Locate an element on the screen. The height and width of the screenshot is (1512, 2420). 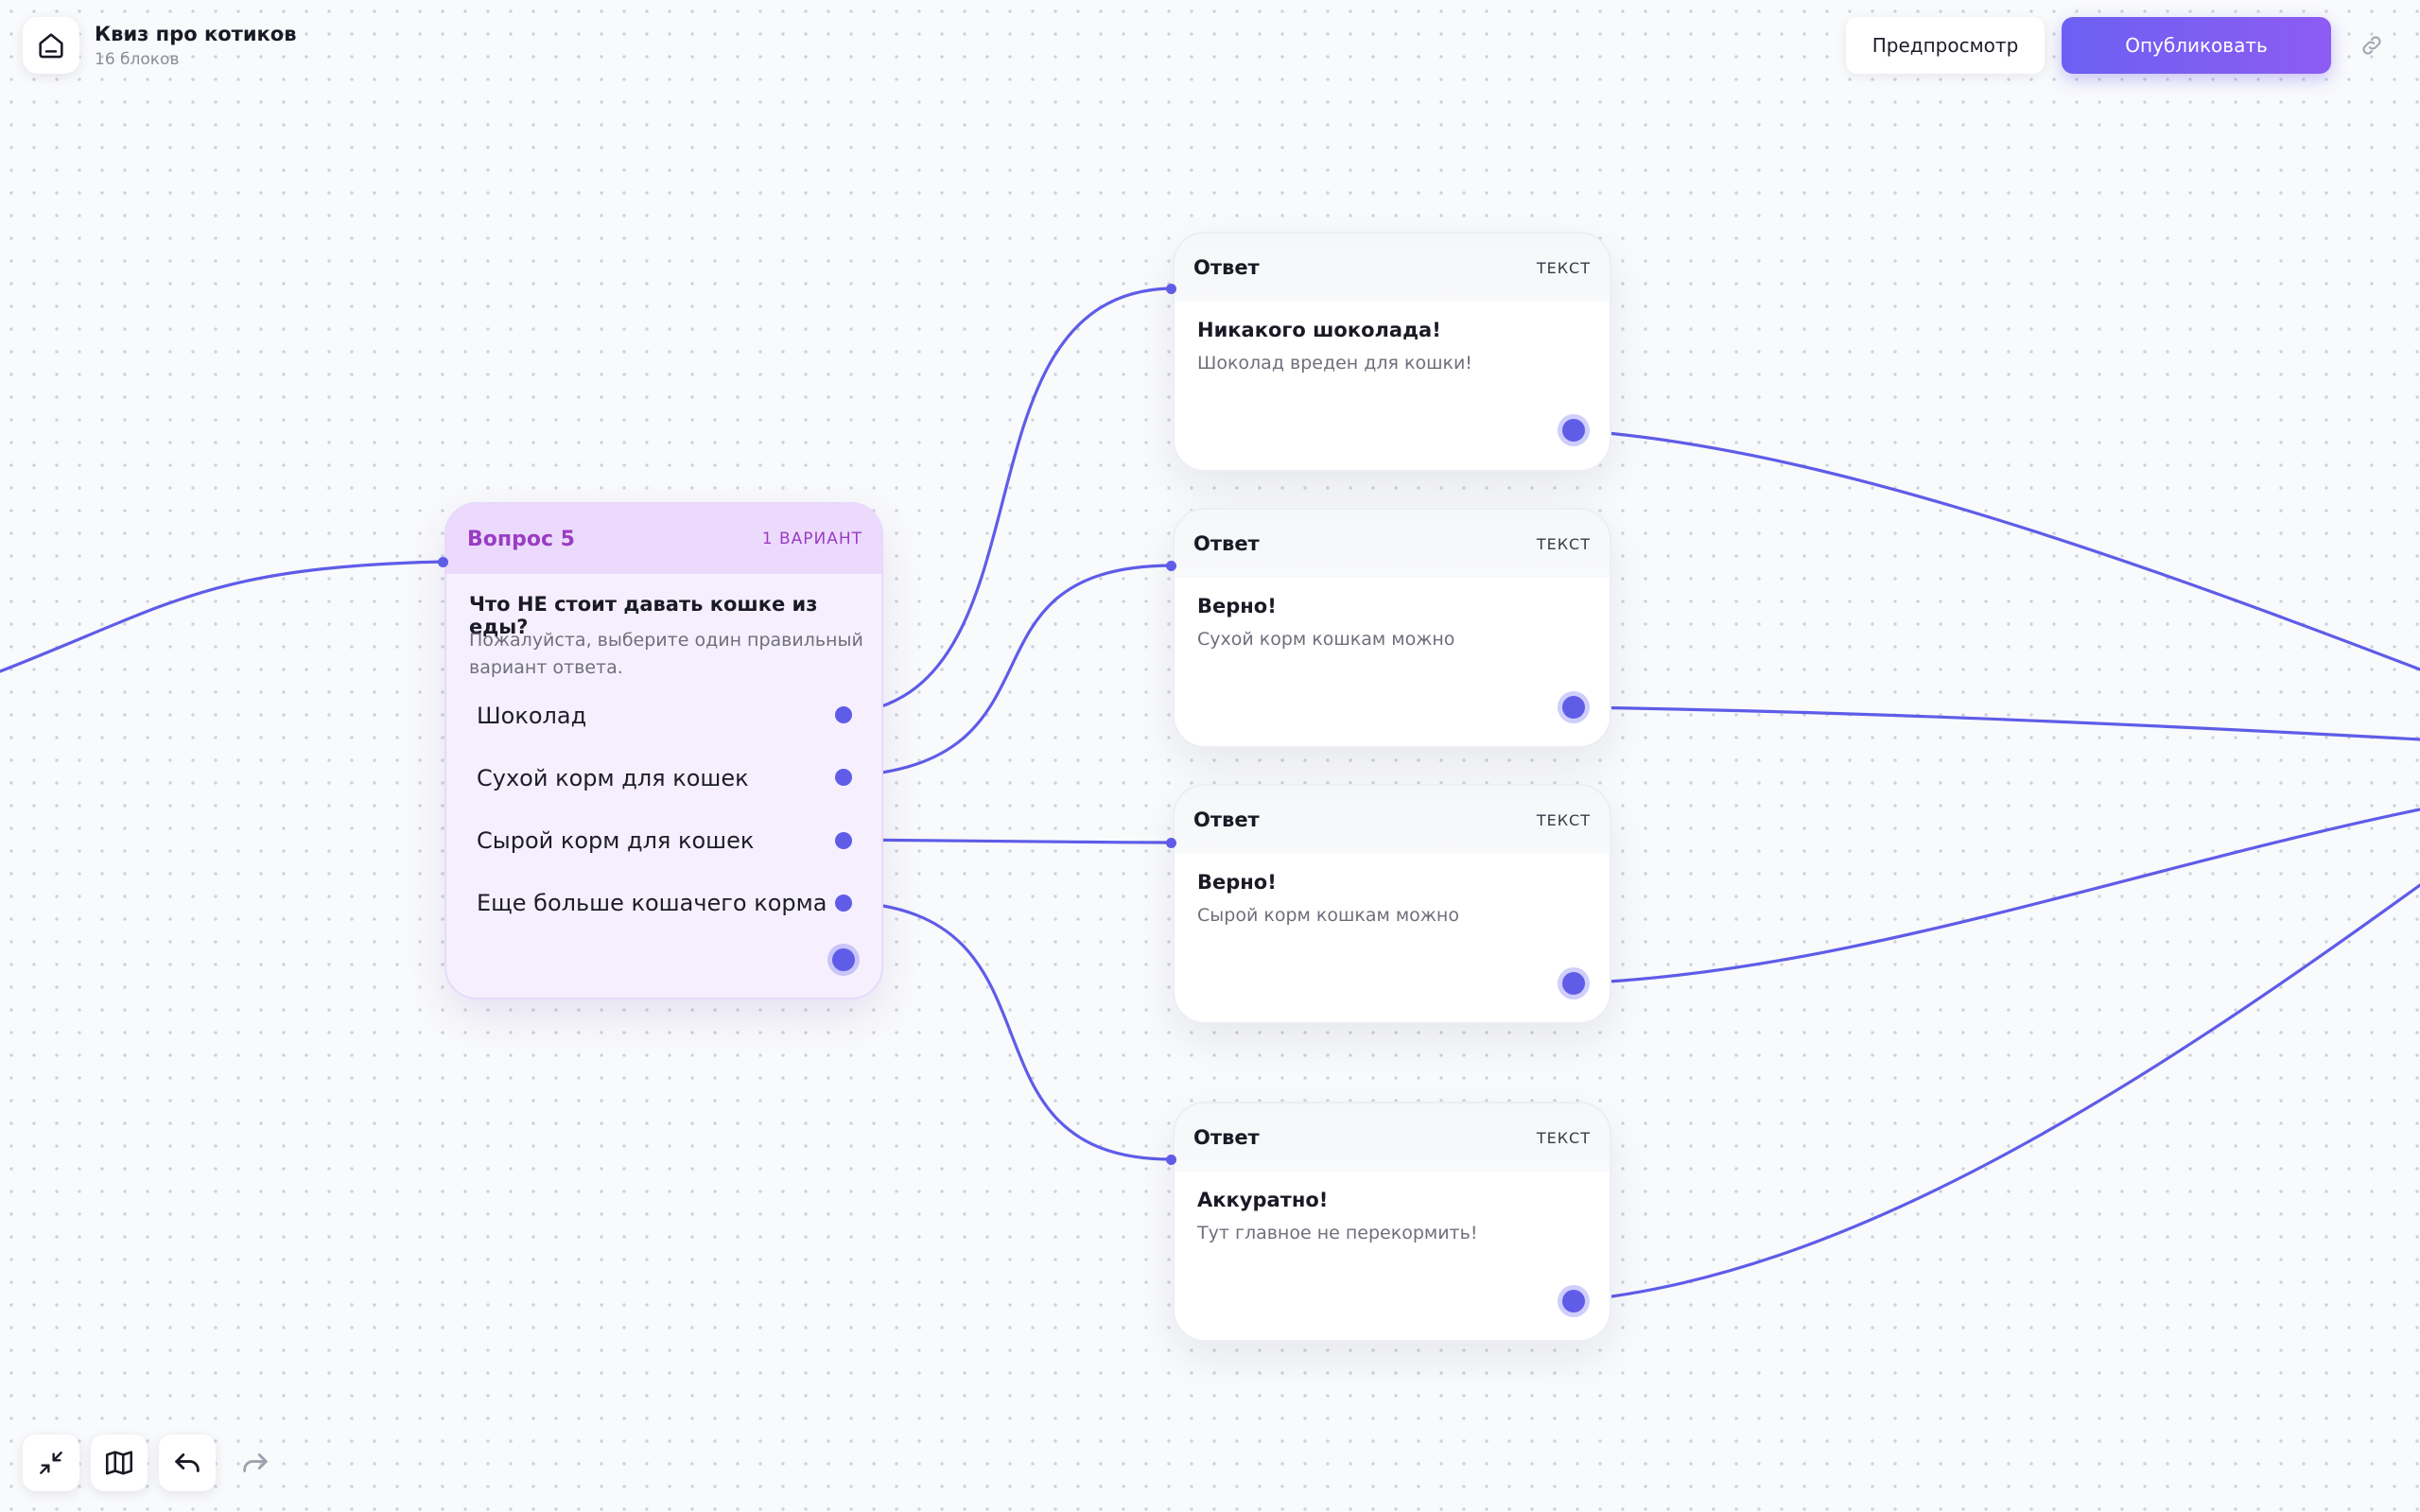
wire-incoming is located at coordinates (222, 617).